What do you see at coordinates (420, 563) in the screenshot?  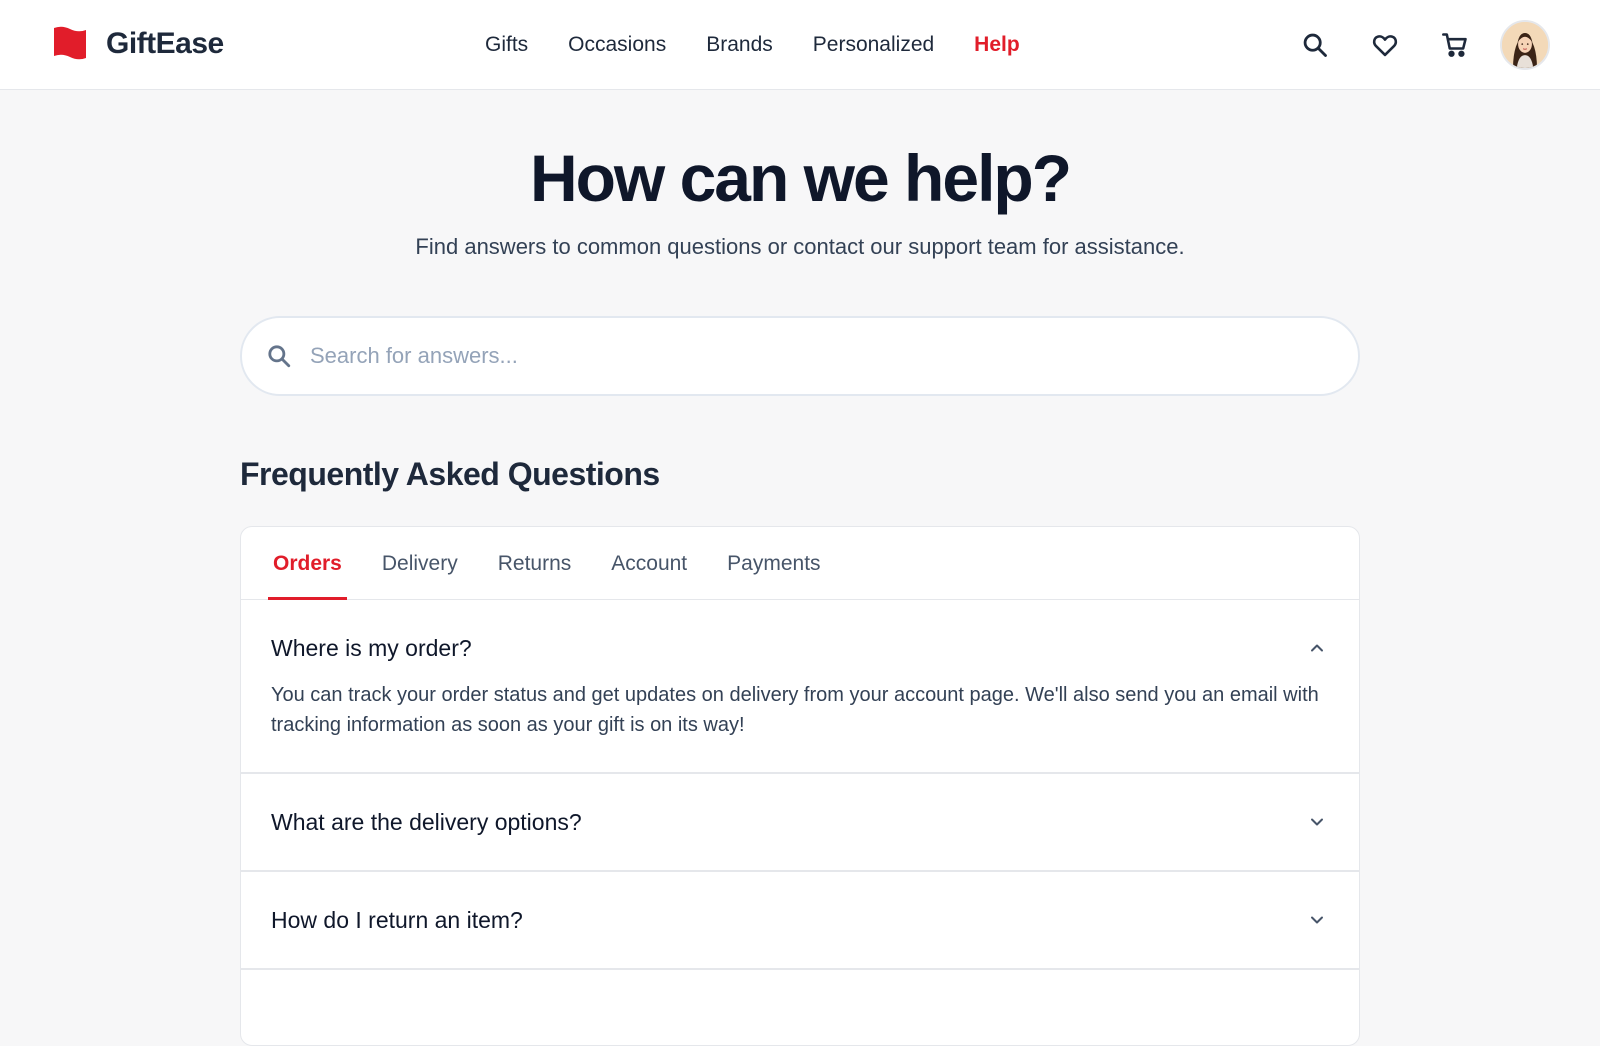 I see `tab-delivery: Delivery` at bounding box center [420, 563].